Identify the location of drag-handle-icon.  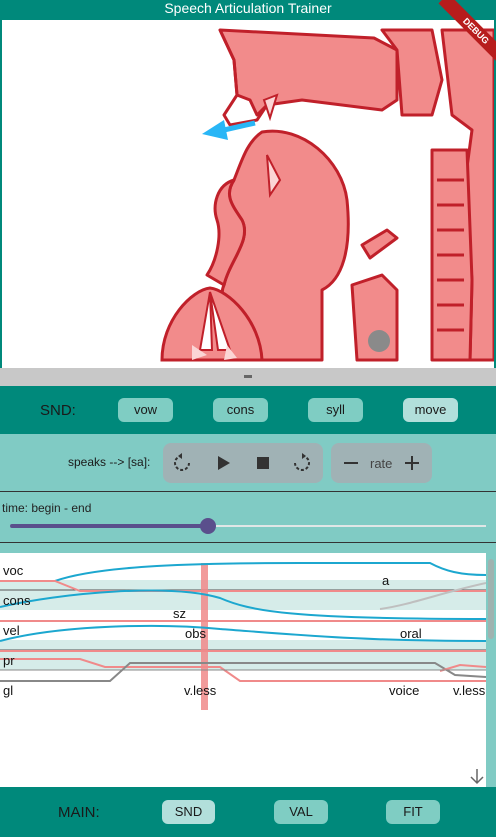
(248, 376).